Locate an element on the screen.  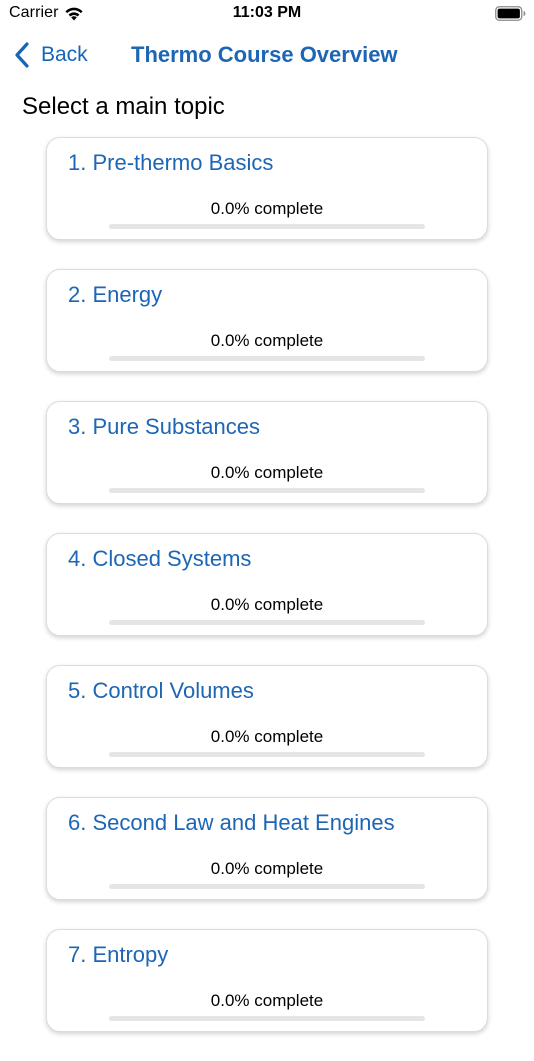
status-time: 11:03 PM is located at coordinates (267, 12).